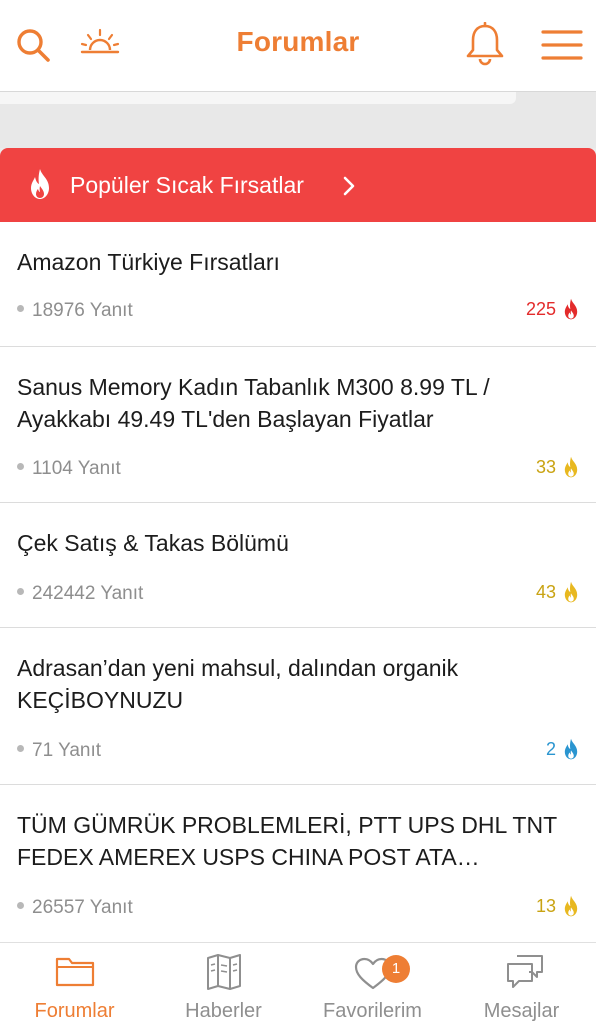 This screenshot has height=1024, width=596. Describe the element at coordinates (525, 971) in the screenshot. I see `chat-bubbles-icon` at that location.